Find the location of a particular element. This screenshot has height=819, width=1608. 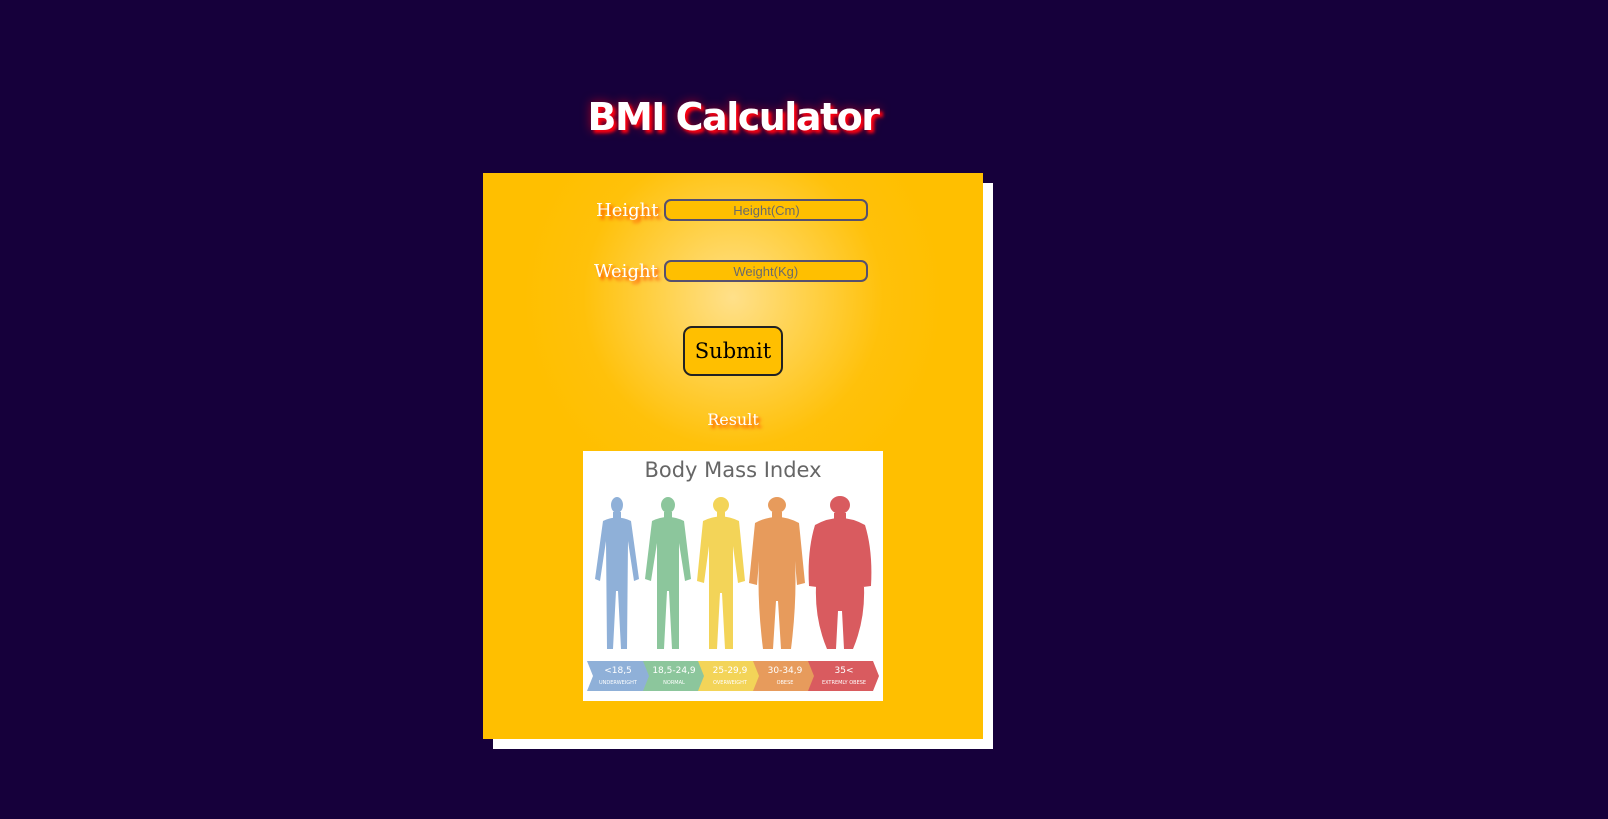

extremely-obese-range: 35< is located at coordinates (844, 671).